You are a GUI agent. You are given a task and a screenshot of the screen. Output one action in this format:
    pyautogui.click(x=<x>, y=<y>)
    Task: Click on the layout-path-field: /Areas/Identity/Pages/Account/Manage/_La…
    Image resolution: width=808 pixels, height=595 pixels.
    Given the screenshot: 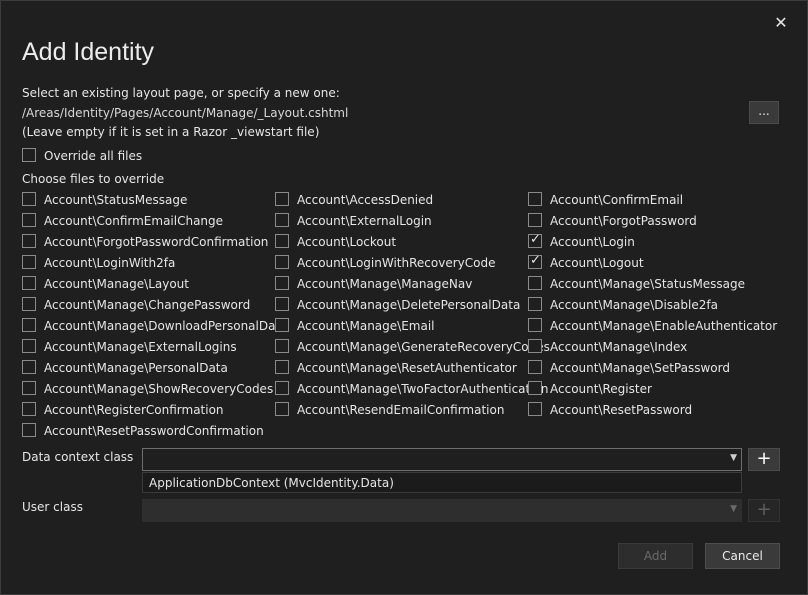 What is the action you would take?
    pyautogui.click(x=185, y=113)
    